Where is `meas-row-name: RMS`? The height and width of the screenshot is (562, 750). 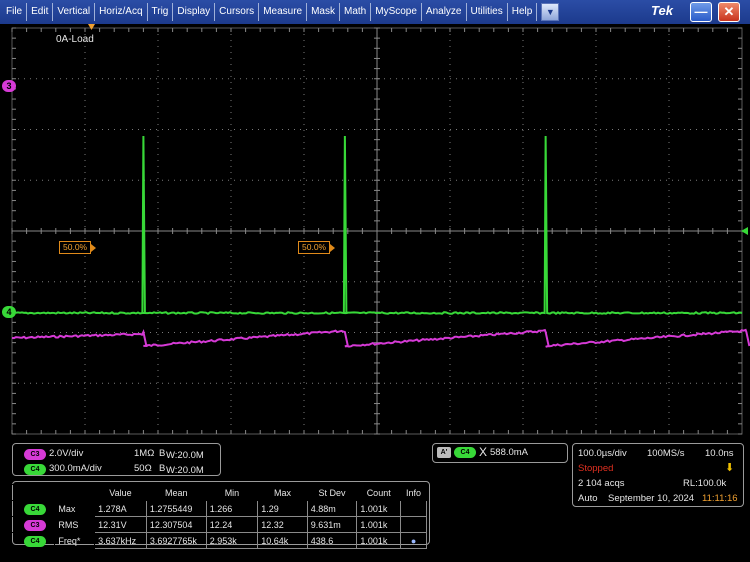
meas-row-name: RMS is located at coordinates (75, 524).